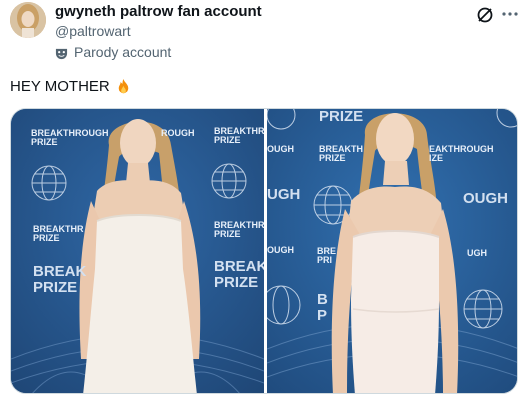 The image size is (526, 401). What do you see at coordinates (60, 271) in the screenshot?
I see `backdrop-text: BREAK` at bounding box center [60, 271].